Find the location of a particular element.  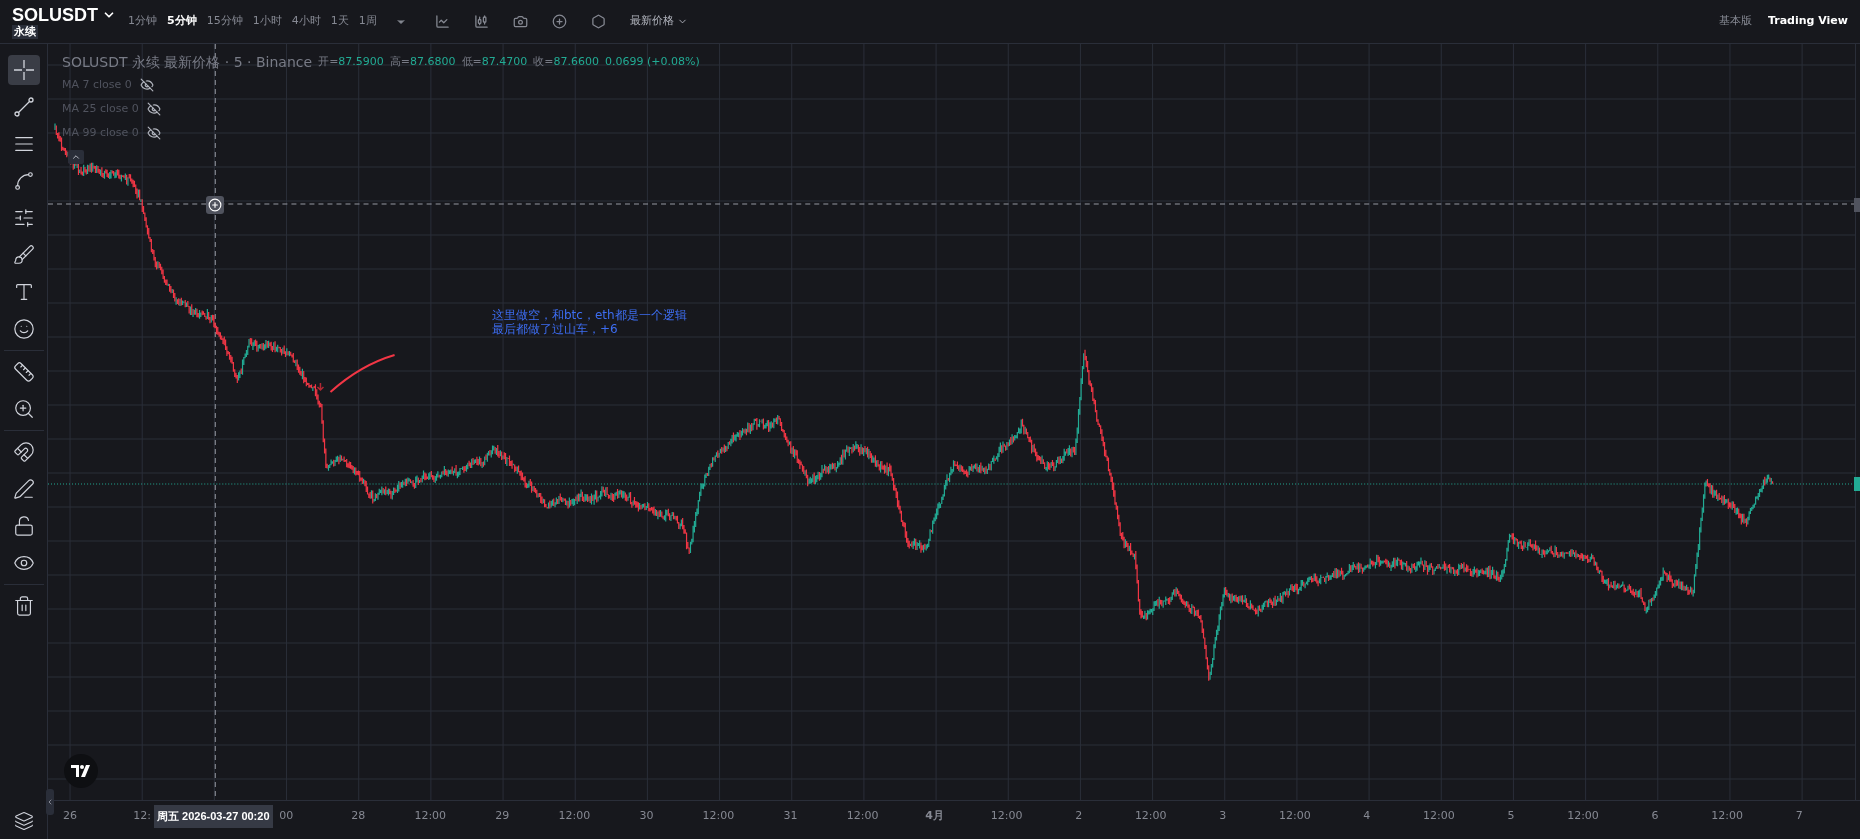

interval-tab: 1周 is located at coordinates (367, 21).